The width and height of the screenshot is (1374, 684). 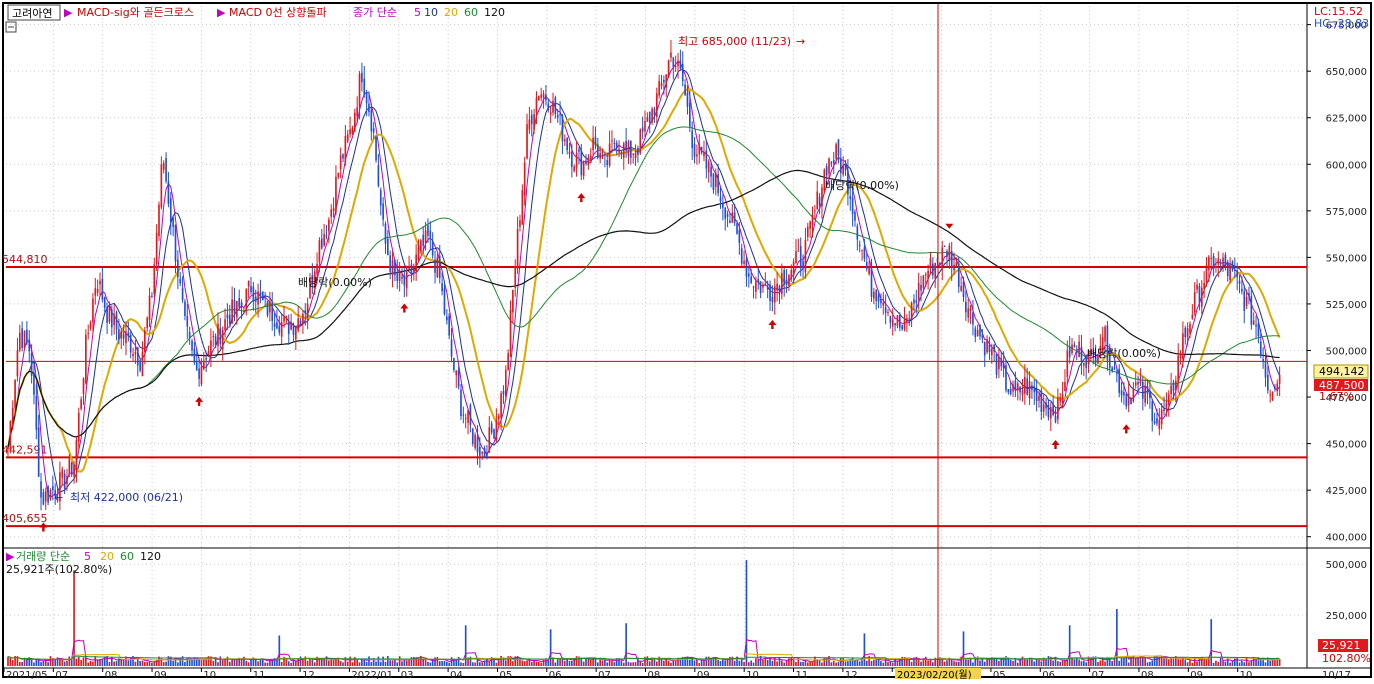 What do you see at coordinates (1346, 538) in the screenshot?
I see `y-tick-label: 400,000` at bounding box center [1346, 538].